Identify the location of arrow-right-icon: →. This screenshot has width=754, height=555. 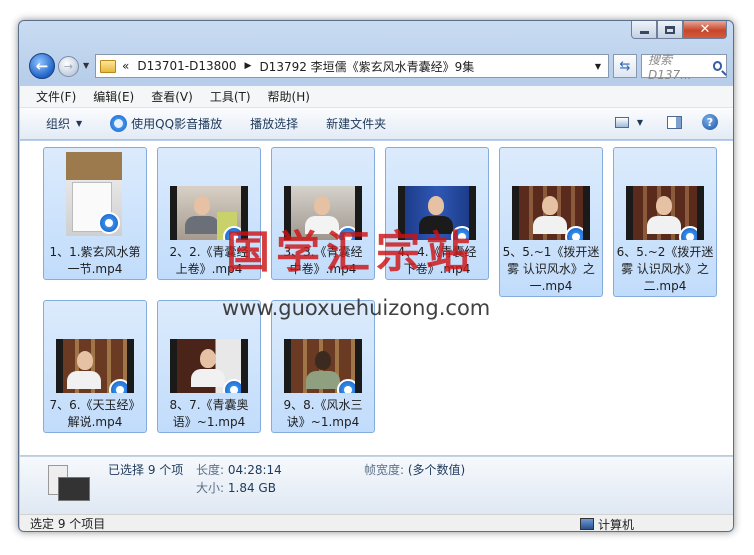
(68, 66).